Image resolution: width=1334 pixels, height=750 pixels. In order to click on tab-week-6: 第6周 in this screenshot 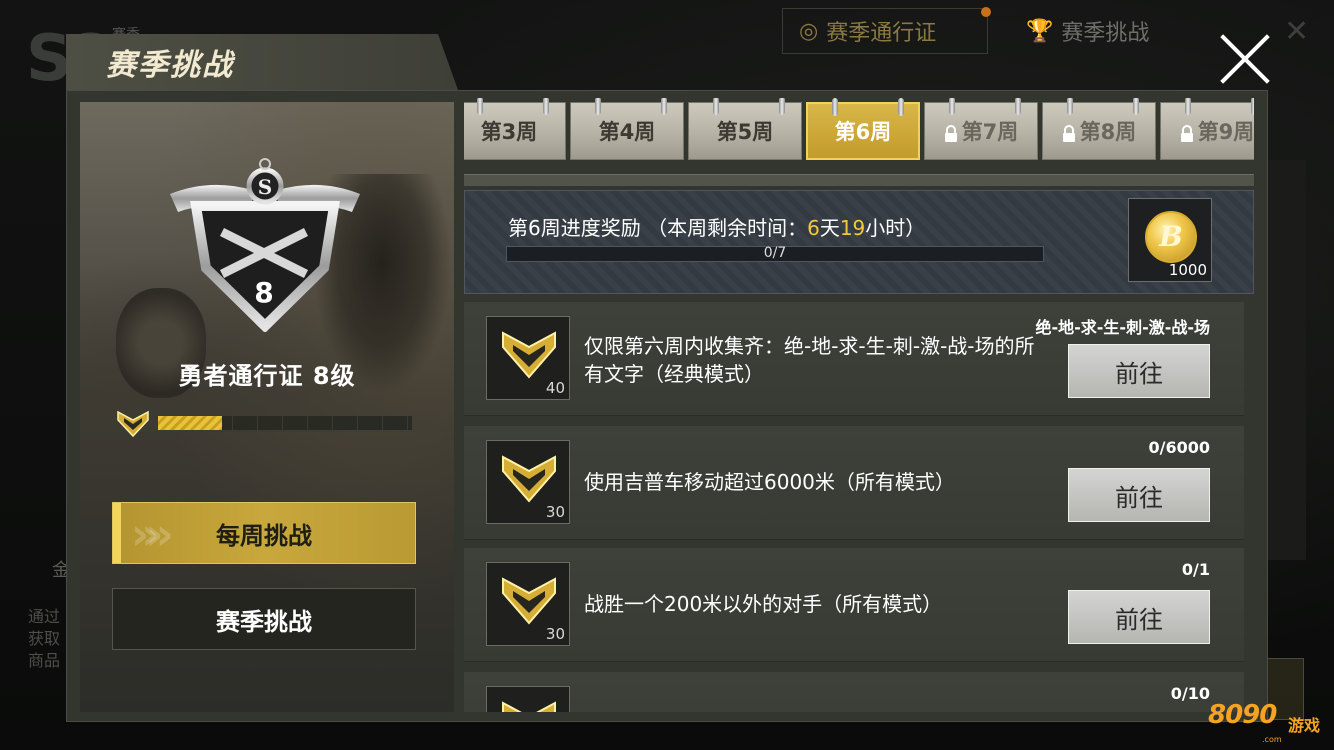, I will do `click(863, 129)`.